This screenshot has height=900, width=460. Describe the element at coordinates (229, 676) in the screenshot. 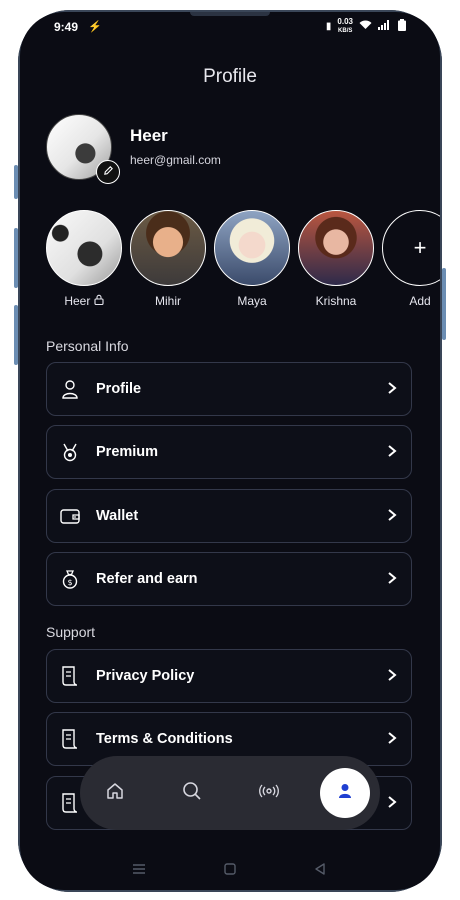

I see `menu-item-privacy-policy: Privacy Policy` at that location.